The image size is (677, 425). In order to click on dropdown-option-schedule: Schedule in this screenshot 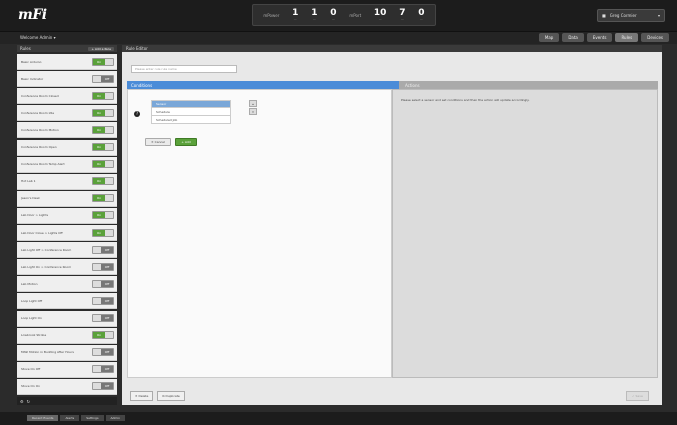, I will do `click(191, 112)`.